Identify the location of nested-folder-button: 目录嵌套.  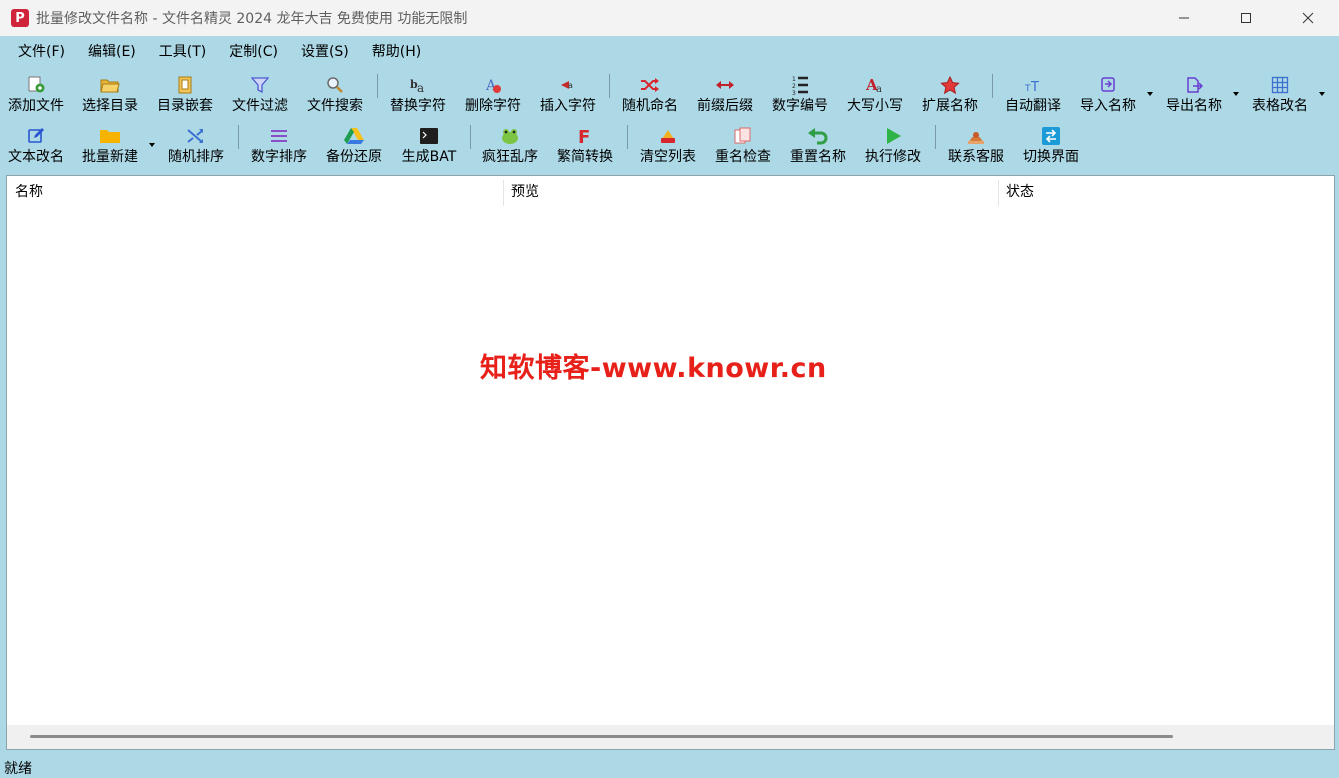
(185, 93).